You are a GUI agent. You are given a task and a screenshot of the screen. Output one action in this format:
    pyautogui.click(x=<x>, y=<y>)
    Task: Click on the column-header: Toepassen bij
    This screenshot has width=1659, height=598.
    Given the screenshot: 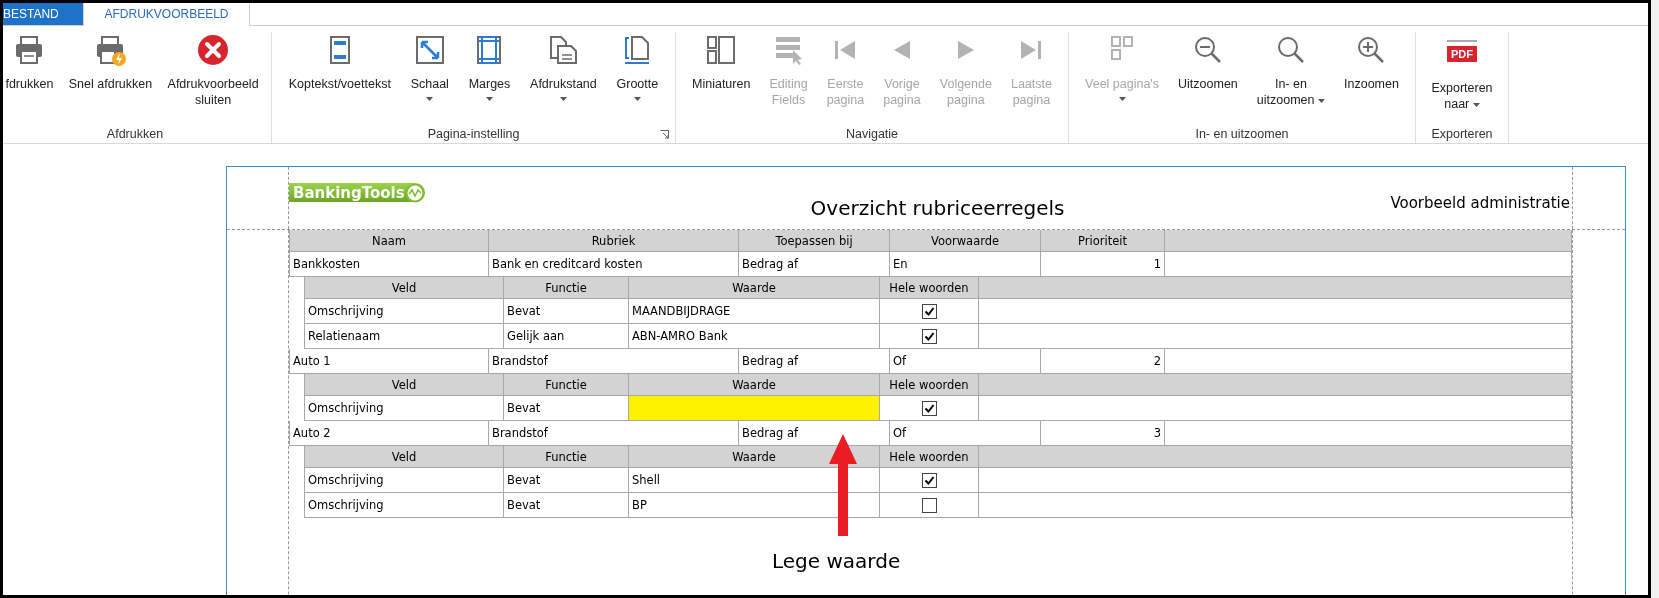 What is the action you would take?
    pyautogui.click(x=814, y=241)
    